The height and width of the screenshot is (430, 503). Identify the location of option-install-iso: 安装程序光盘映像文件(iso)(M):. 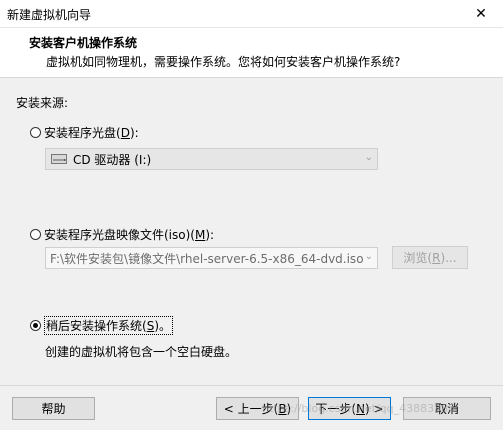
(122, 234).